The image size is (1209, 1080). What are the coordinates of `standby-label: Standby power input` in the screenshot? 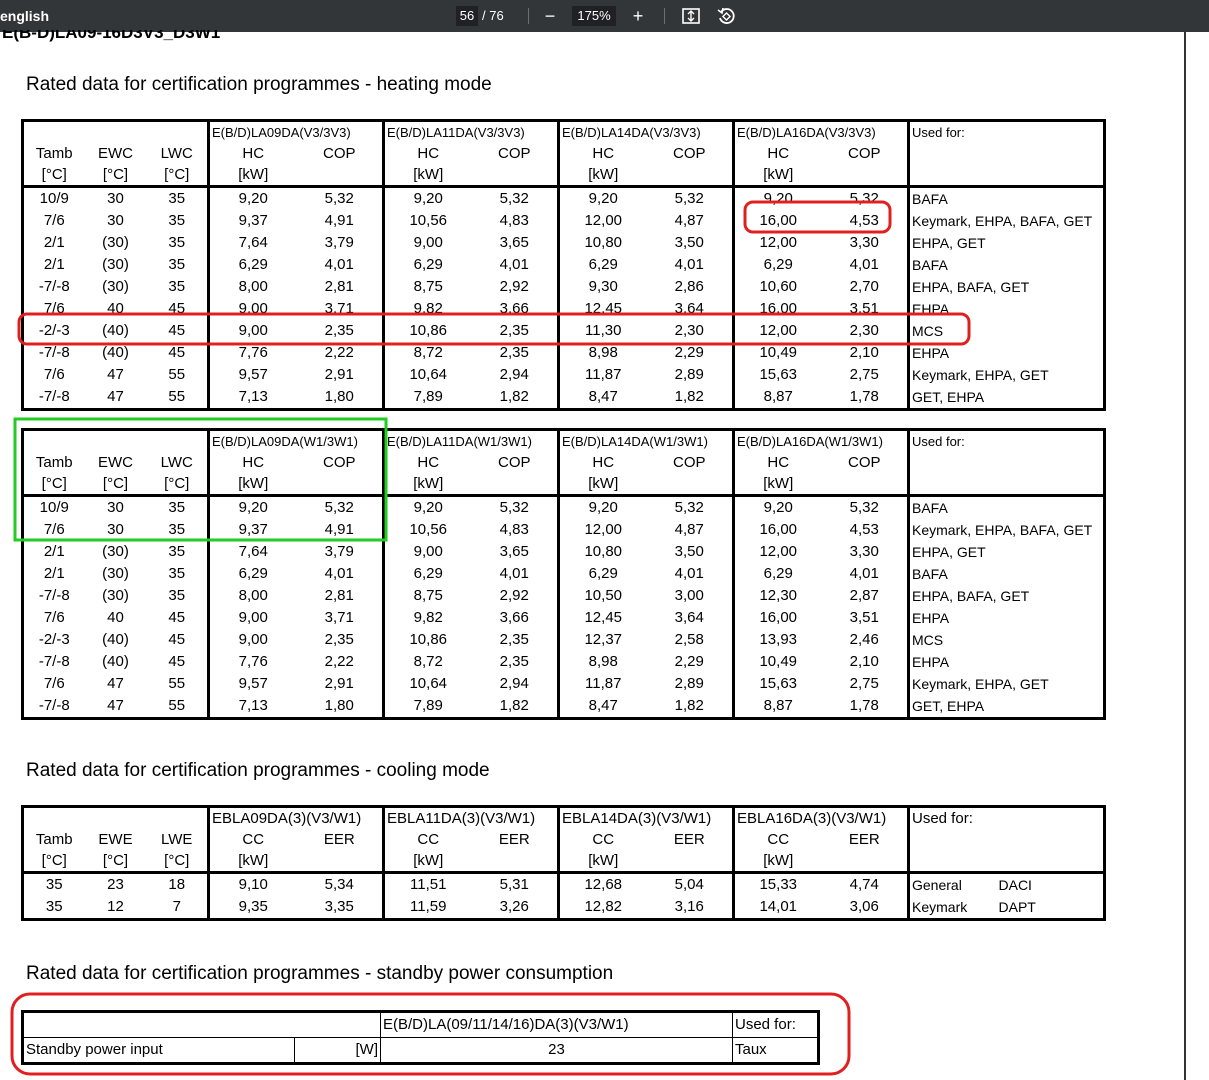 It's located at (158, 1050).